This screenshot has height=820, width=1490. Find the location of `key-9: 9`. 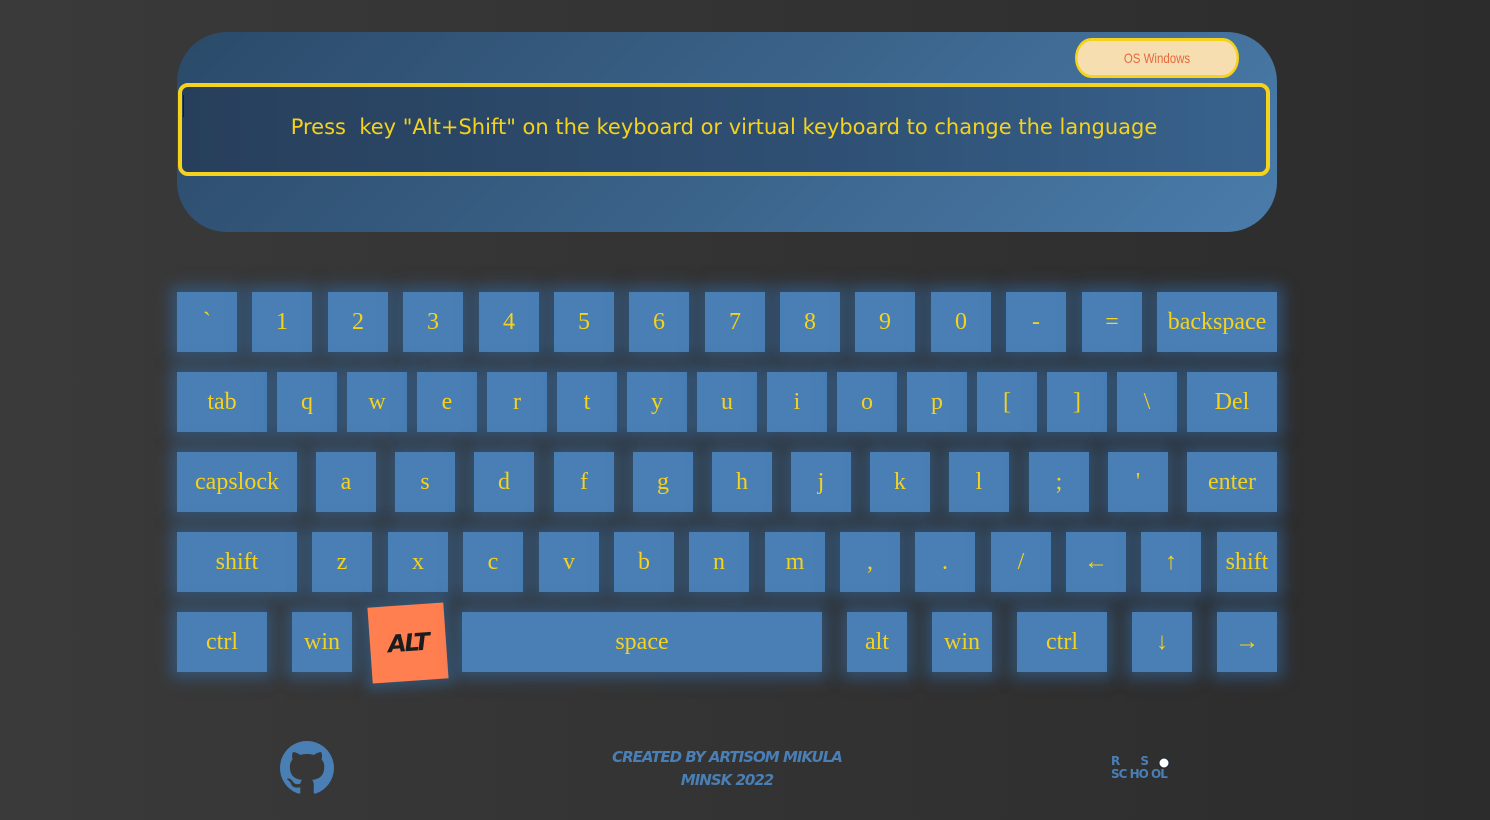

key-9: 9 is located at coordinates (885, 322).